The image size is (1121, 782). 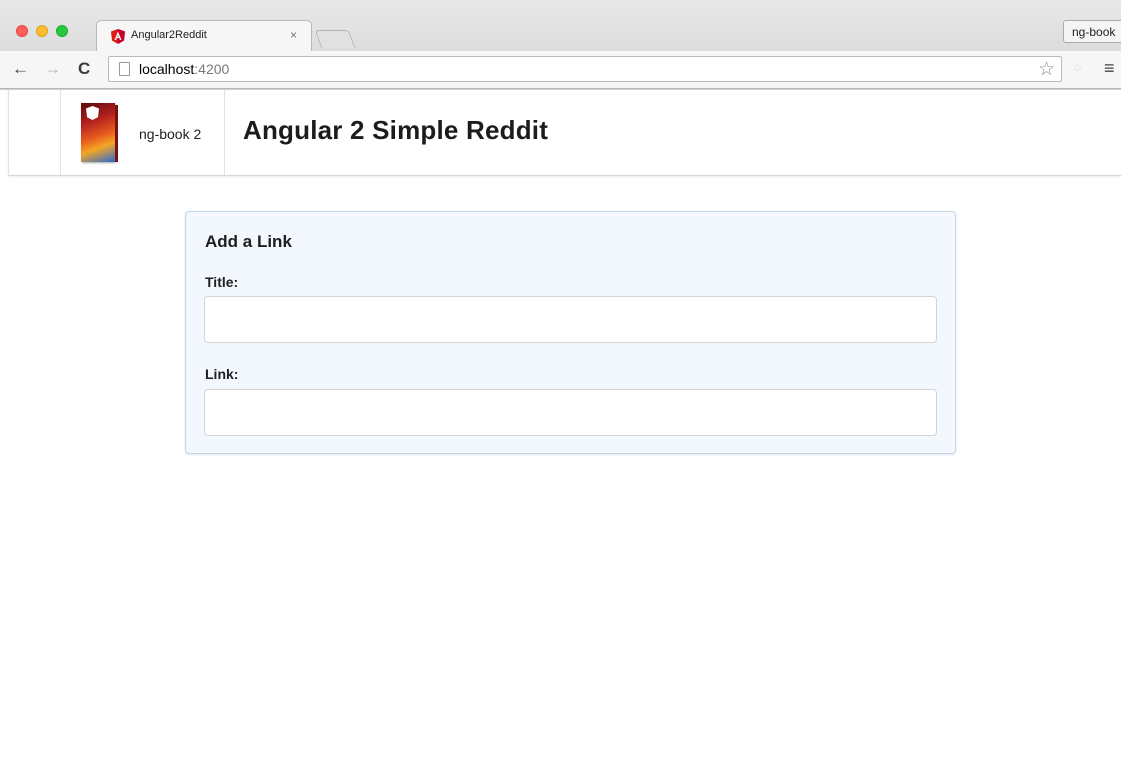 What do you see at coordinates (1077, 67) in the screenshot?
I see `extension-icon: ◌` at bounding box center [1077, 67].